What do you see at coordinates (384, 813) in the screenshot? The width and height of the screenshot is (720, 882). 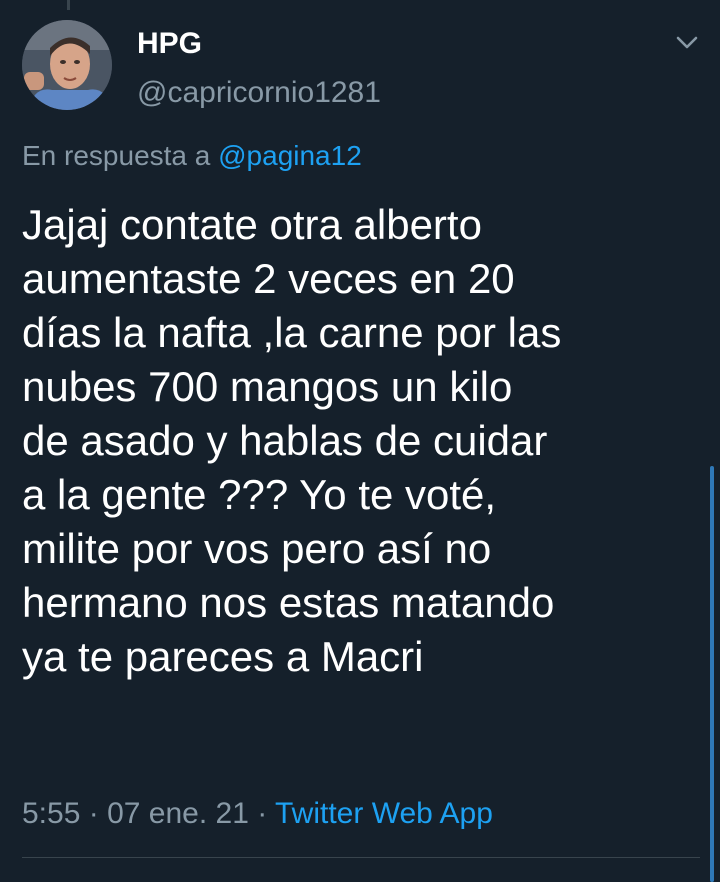 I see `tweet-source-link: Twitter Web App` at bounding box center [384, 813].